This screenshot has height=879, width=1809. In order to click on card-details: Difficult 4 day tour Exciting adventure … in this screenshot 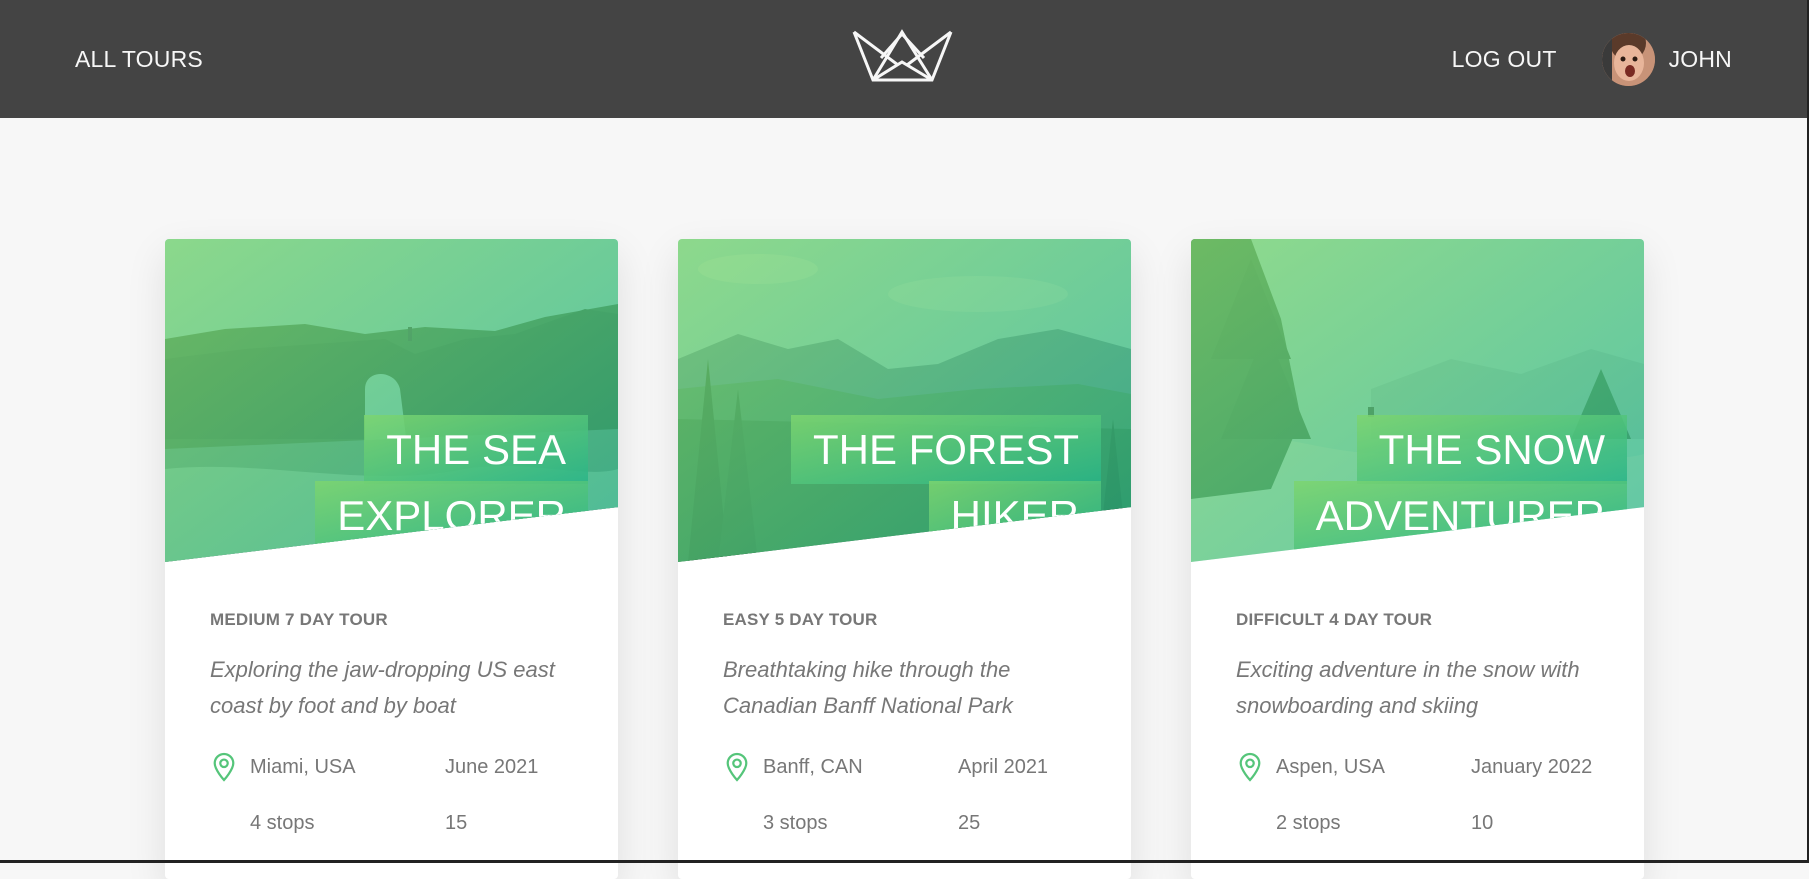, I will do `click(1417, 699)`.